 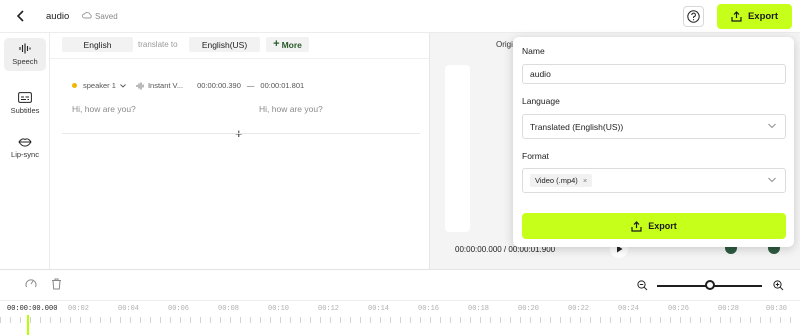 What do you see at coordinates (400, 16) in the screenshot?
I see `top-bar` at bounding box center [400, 16].